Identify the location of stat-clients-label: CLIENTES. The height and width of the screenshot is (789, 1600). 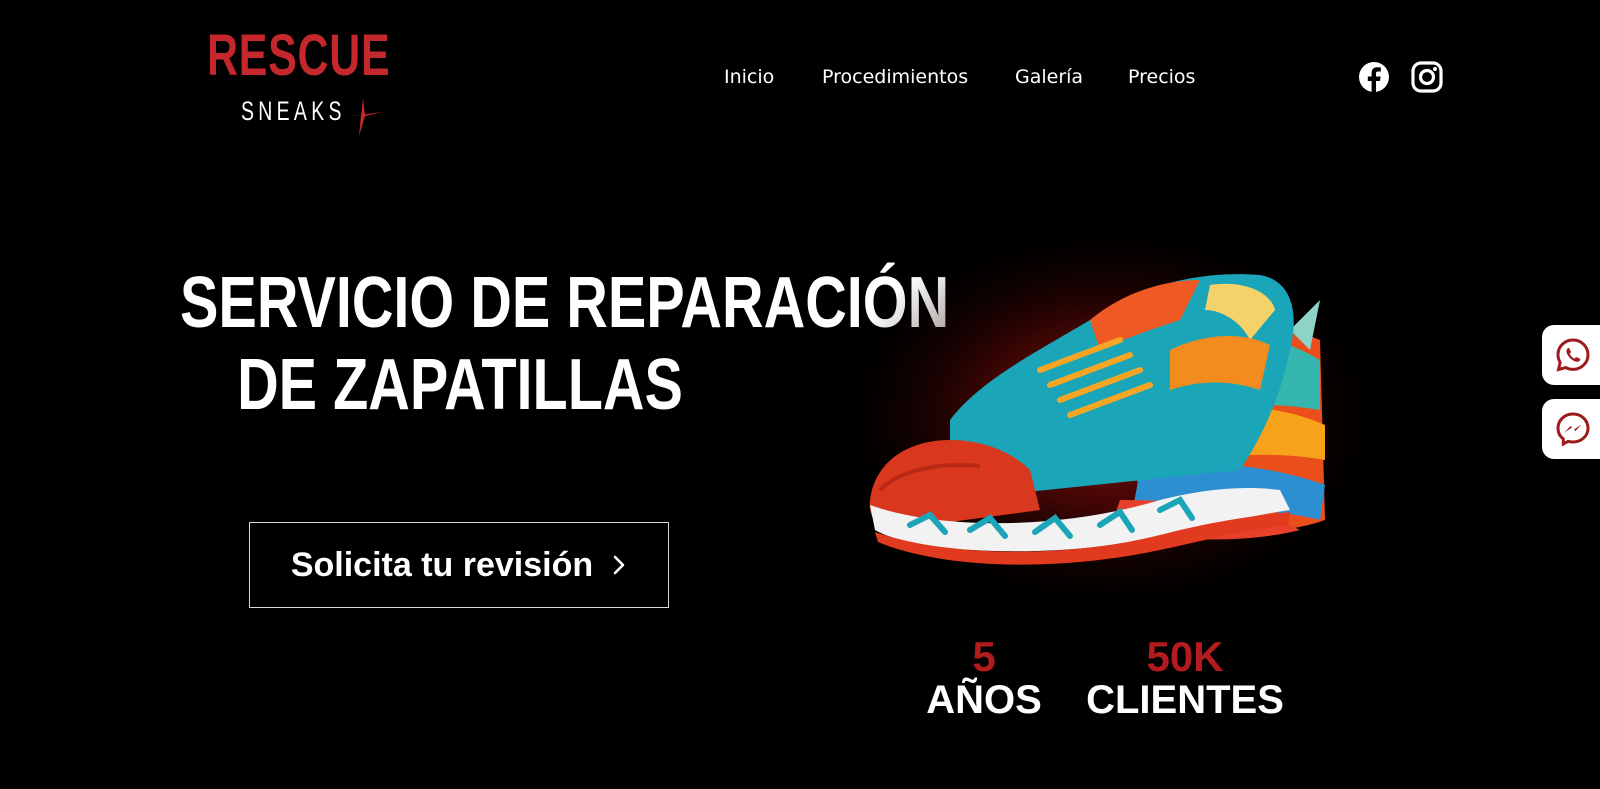
(1185, 700).